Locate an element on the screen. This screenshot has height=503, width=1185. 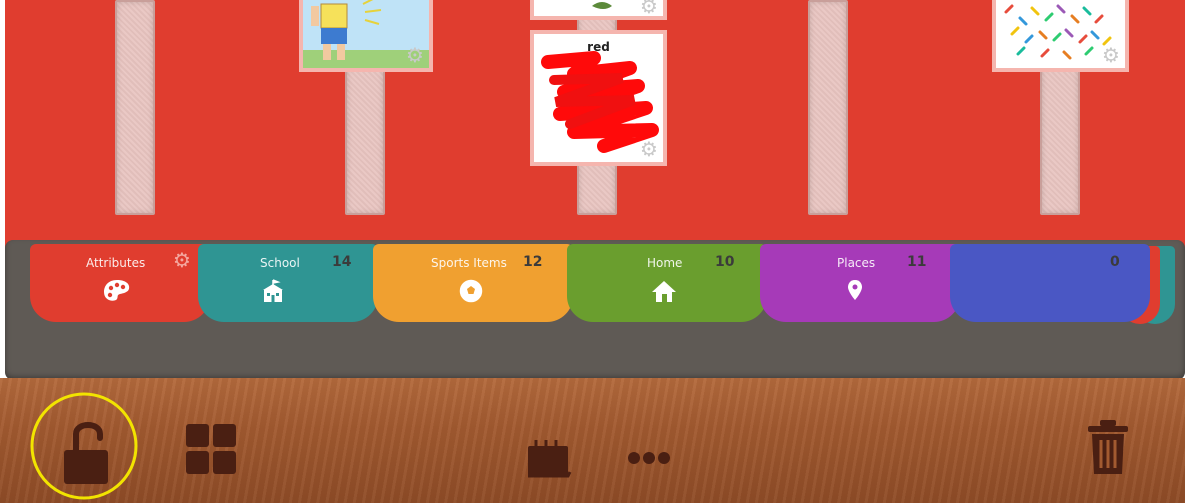
tab-label: School is located at coordinates (280, 263).